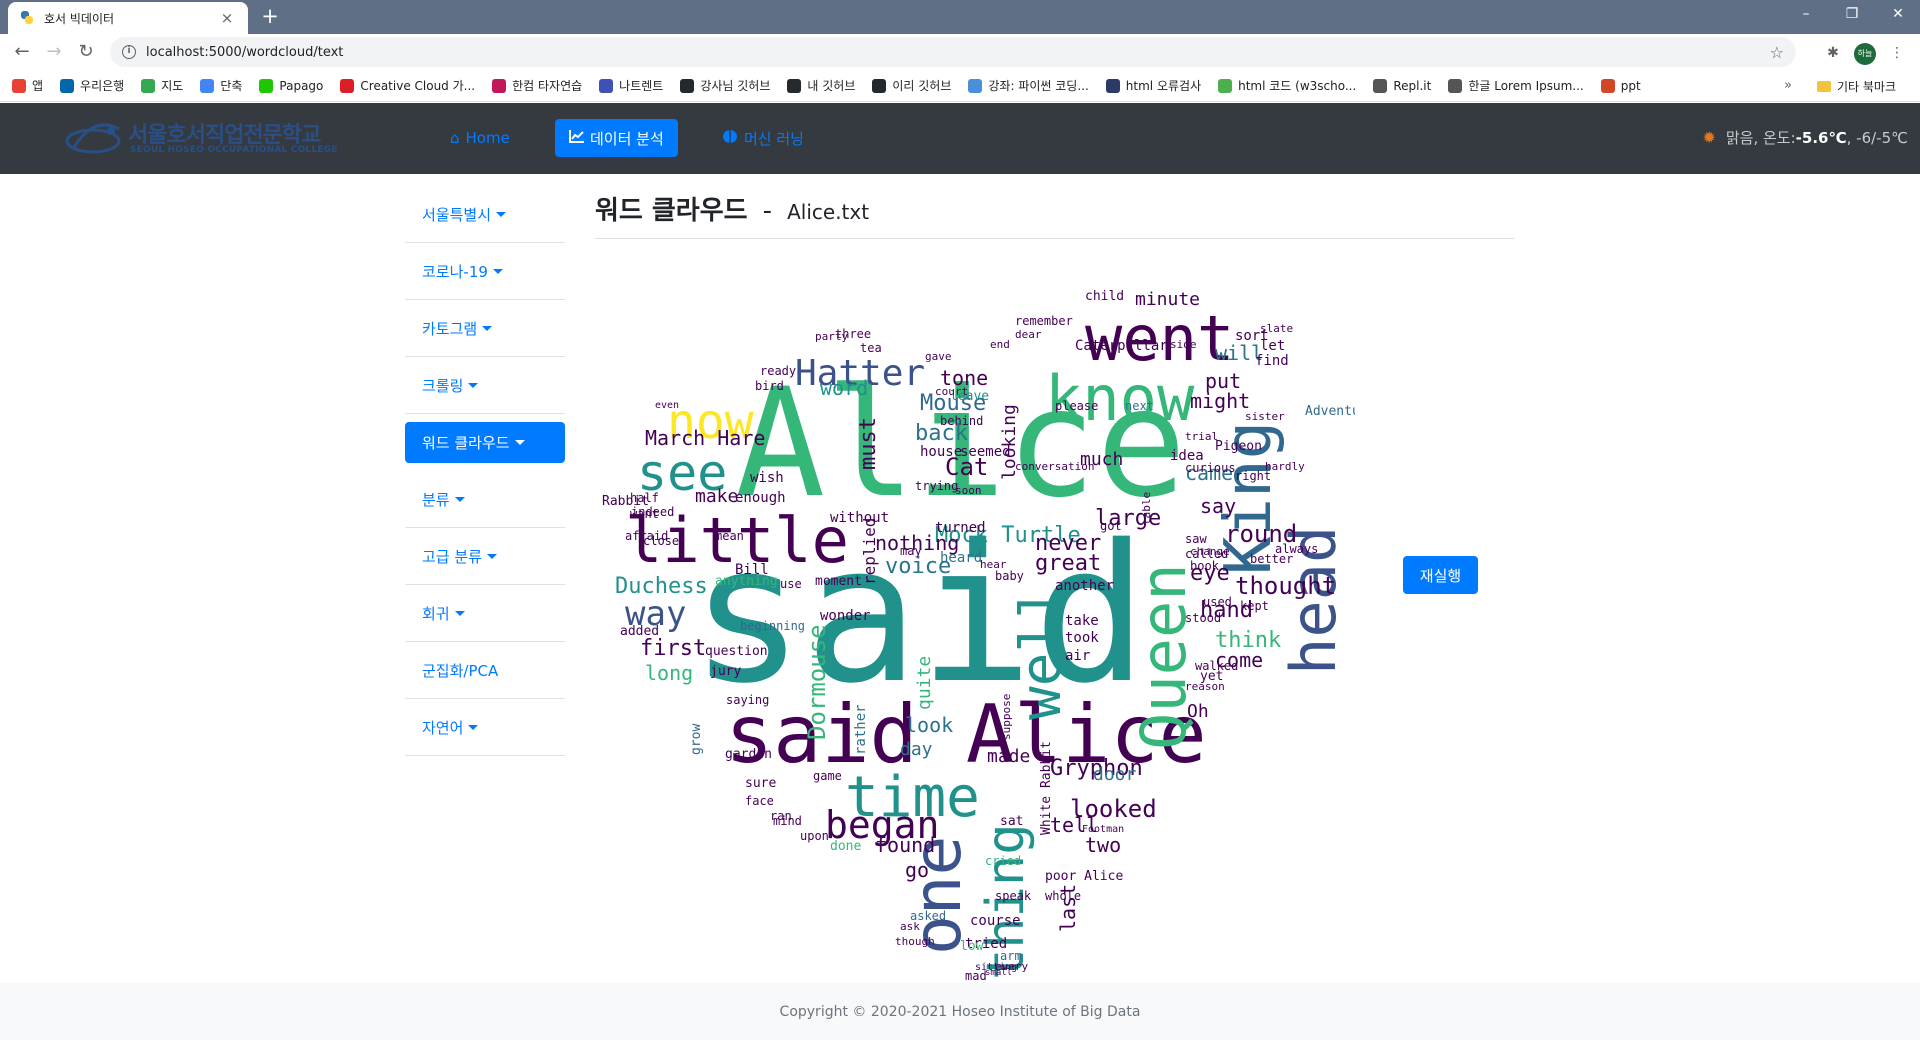 The image size is (1920, 1040). What do you see at coordinates (958, 52) in the screenshot?
I see `url-text: localhost:5000/wordcloud/text` at bounding box center [958, 52].